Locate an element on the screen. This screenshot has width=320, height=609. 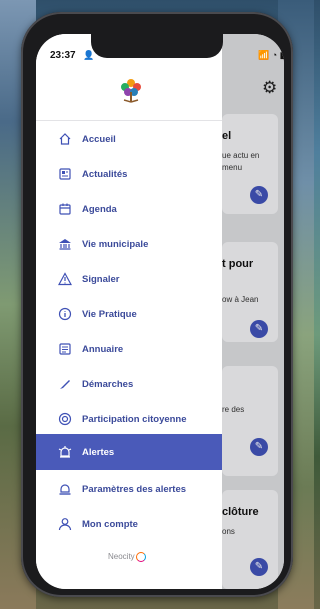
menu-item-label: Alertes is located at coordinates (98, 452).